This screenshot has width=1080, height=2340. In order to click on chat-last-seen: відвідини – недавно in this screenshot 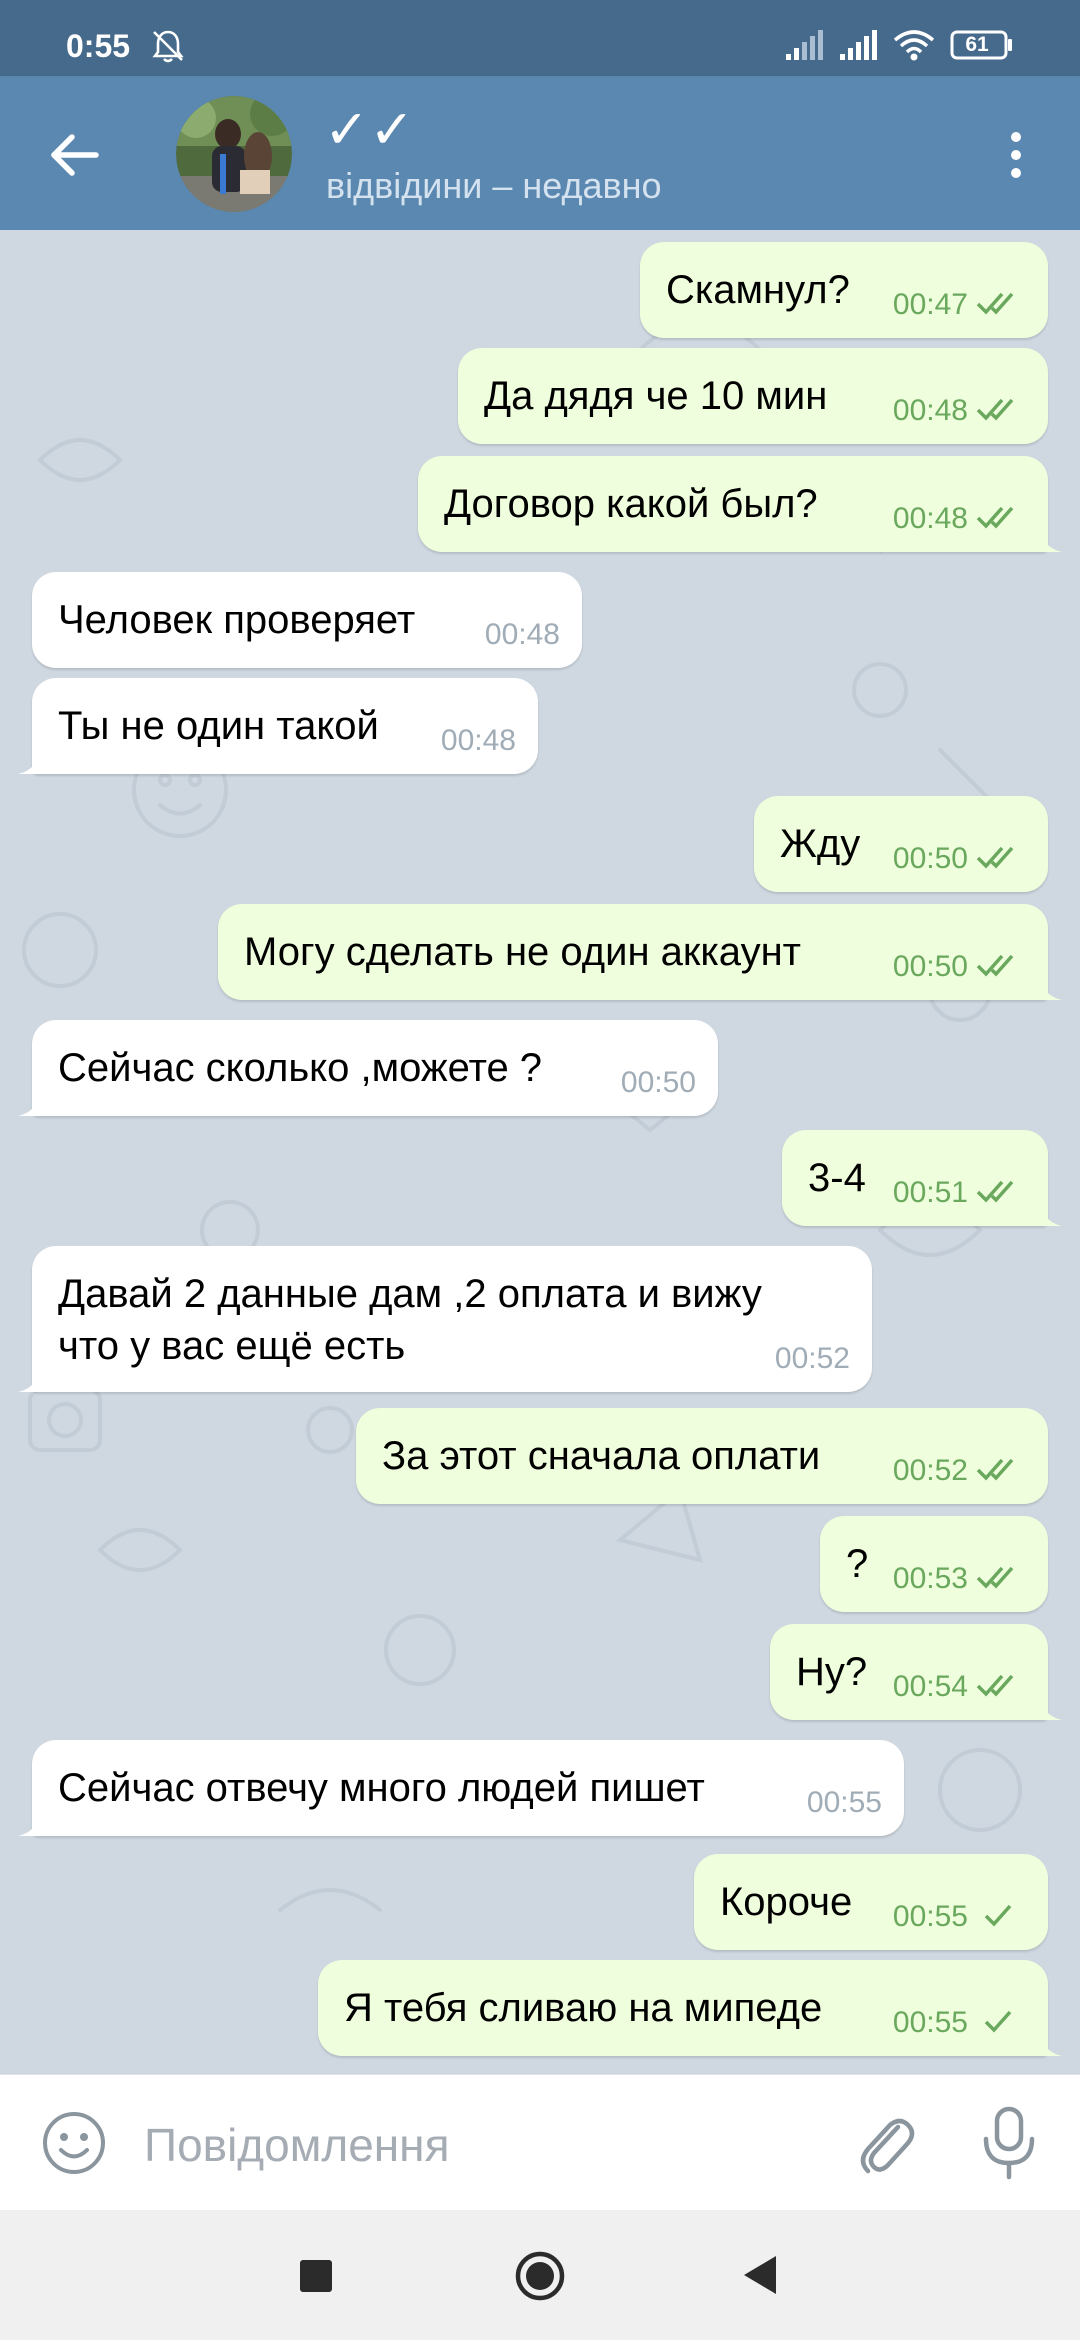, I will do `click(494, 185)`.